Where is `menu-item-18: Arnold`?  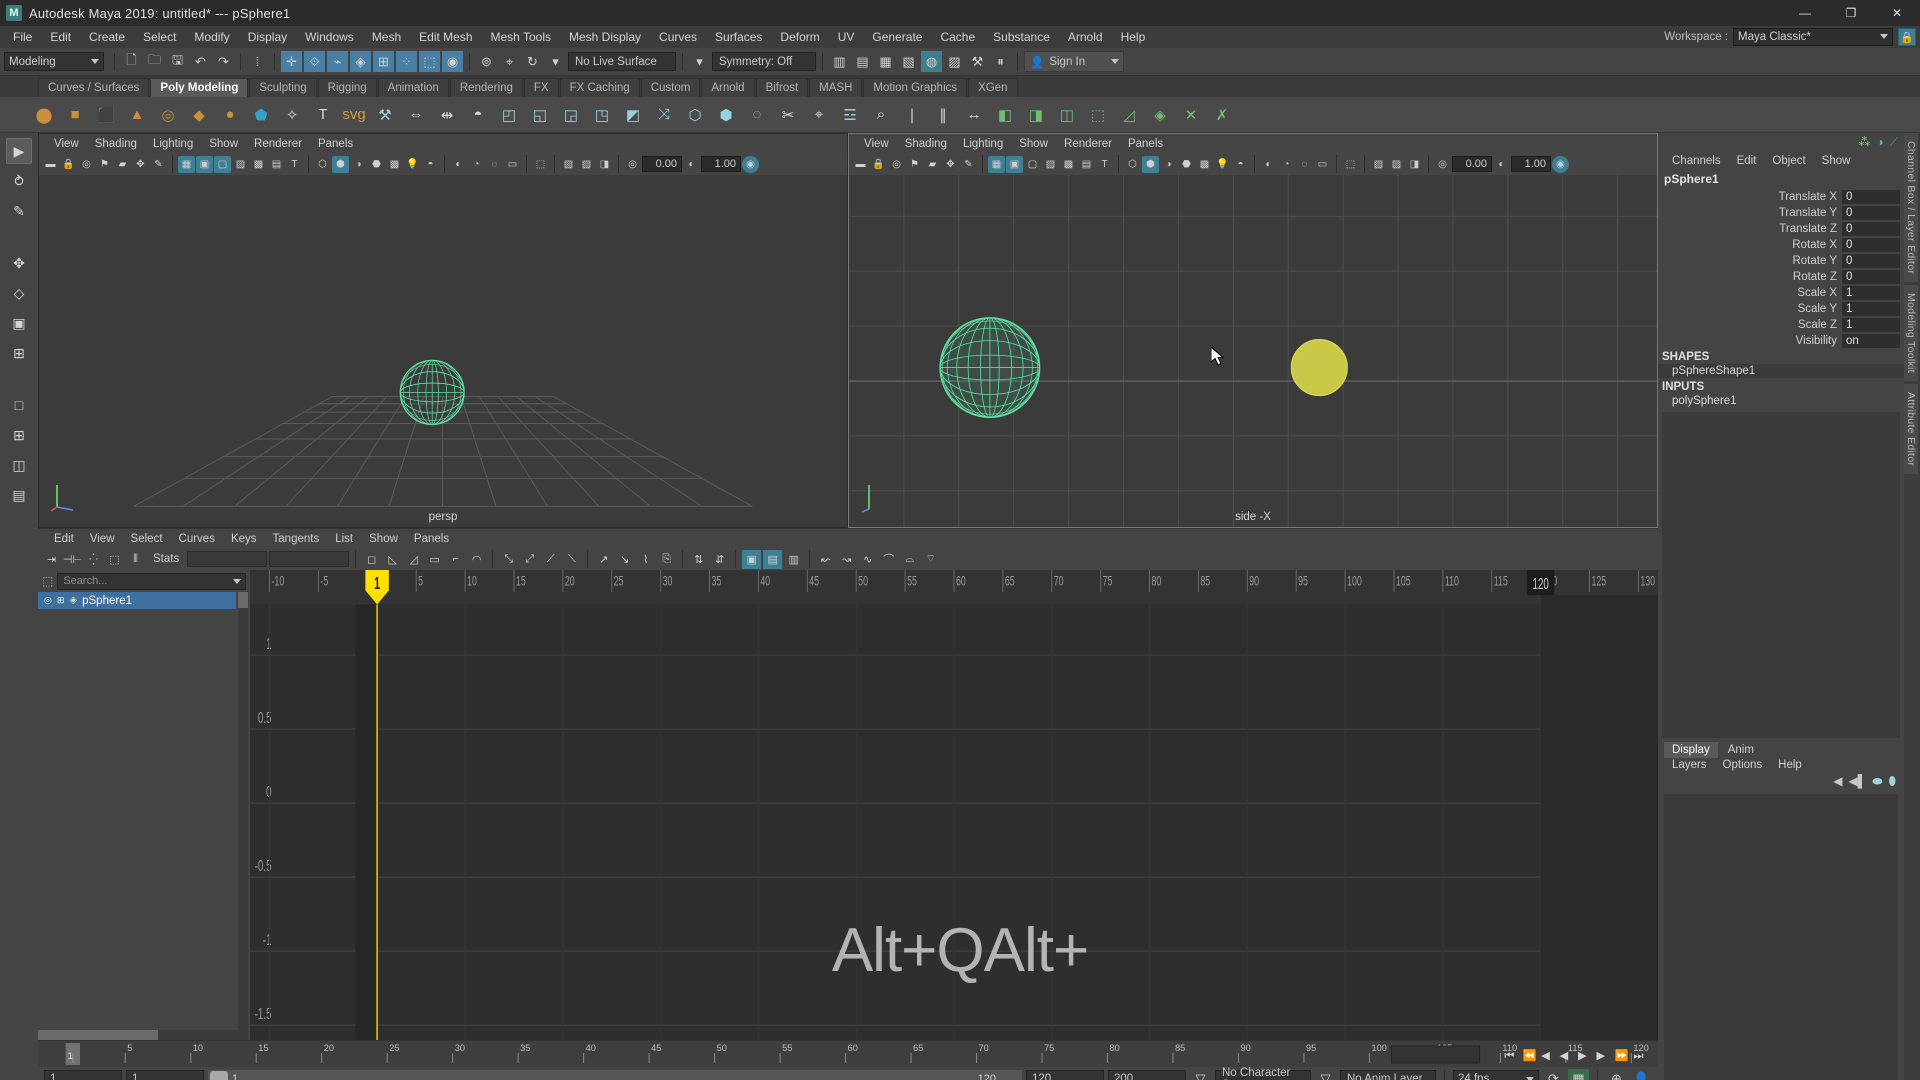
menu-item-18: Arnold is located at coordinates (1085, 37).